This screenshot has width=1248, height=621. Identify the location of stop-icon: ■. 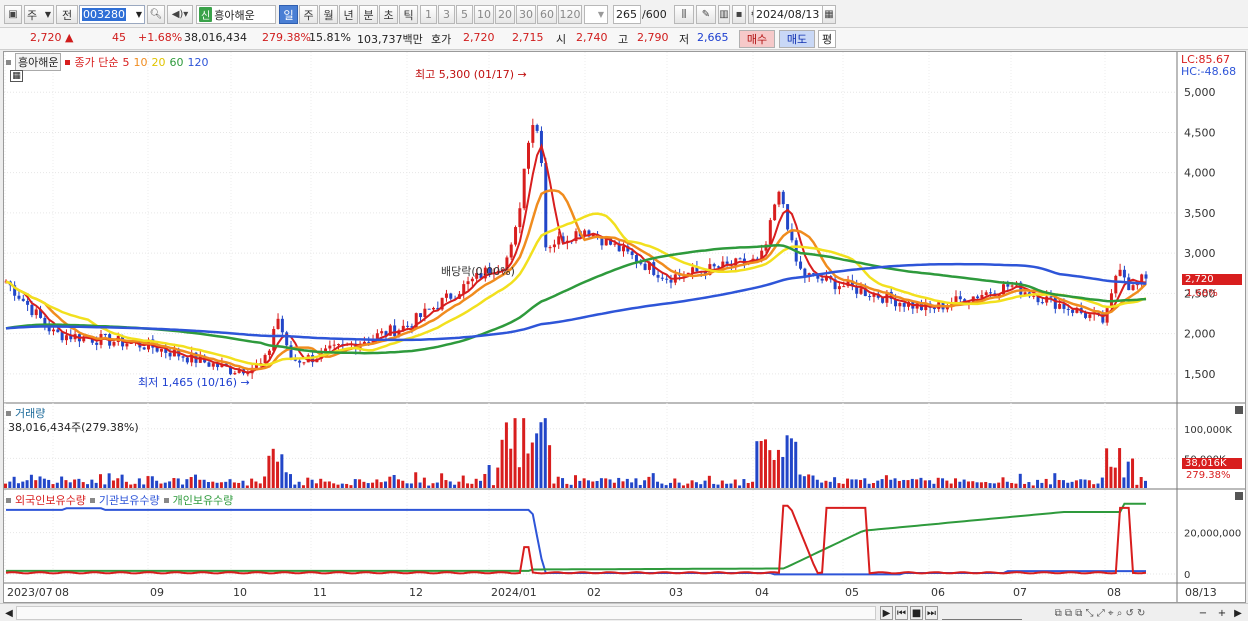
(916, 613).